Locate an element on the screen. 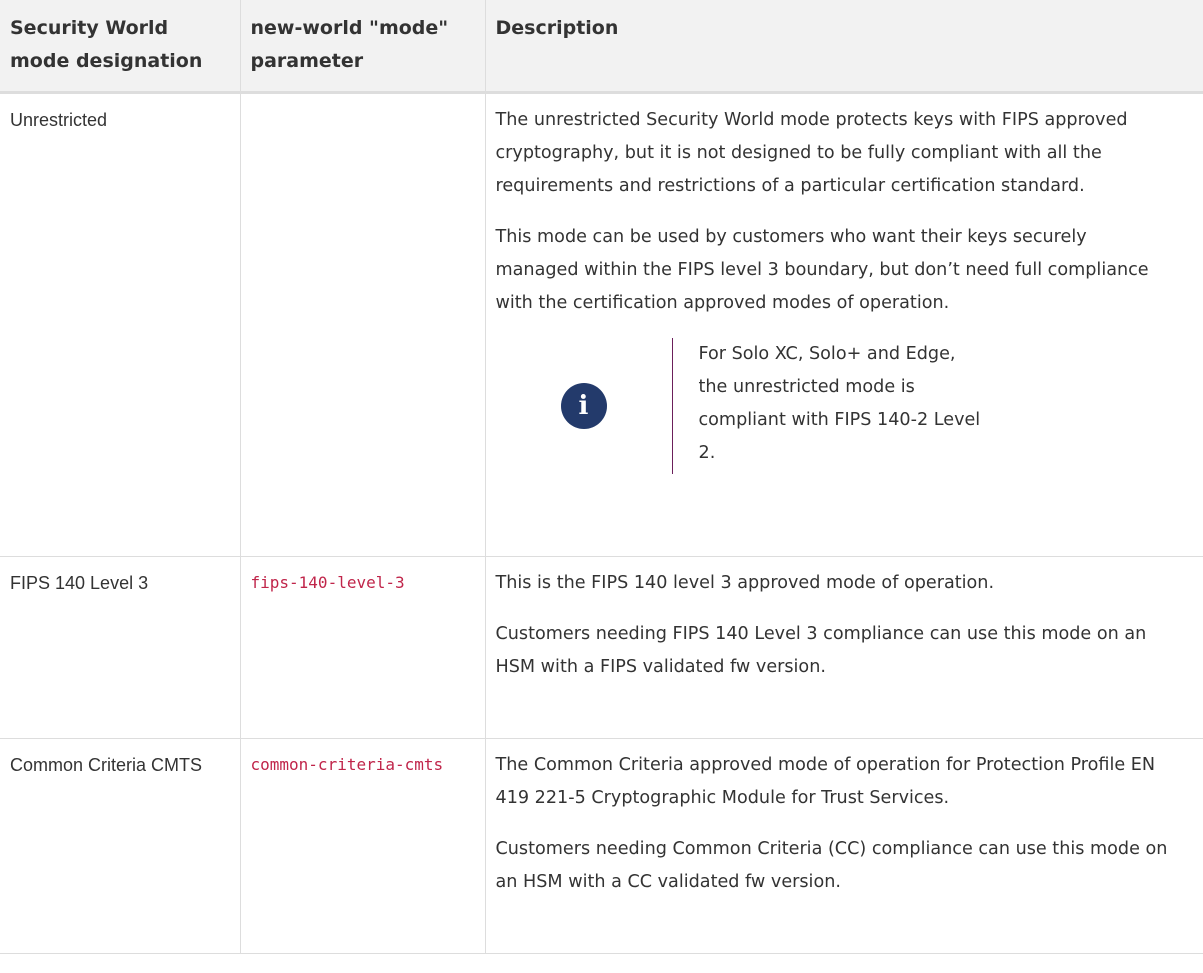  mode-parameter-code: fips-140-level-3 is located at coordinates (327, 582).